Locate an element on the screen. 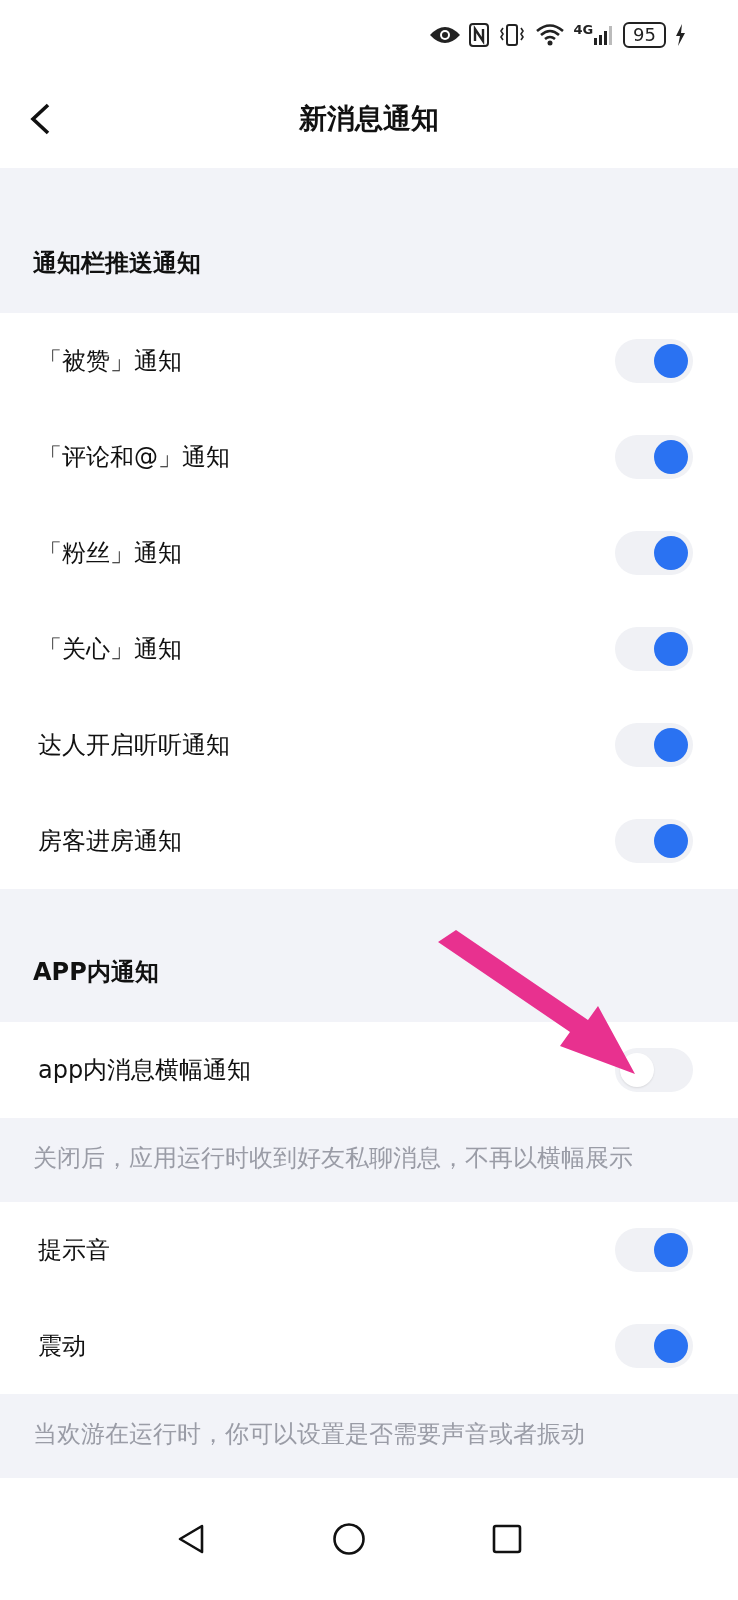 The image size is (738, 1600). setting-label: 「评论和@」通知 is located at coordinates (134, 457).